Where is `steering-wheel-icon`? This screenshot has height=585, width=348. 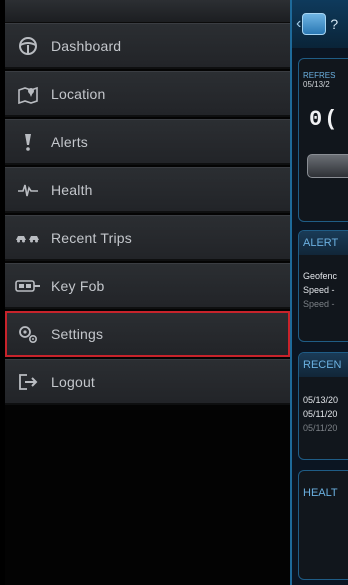
steering-wheel-icon is located at coordinates (28, 46).